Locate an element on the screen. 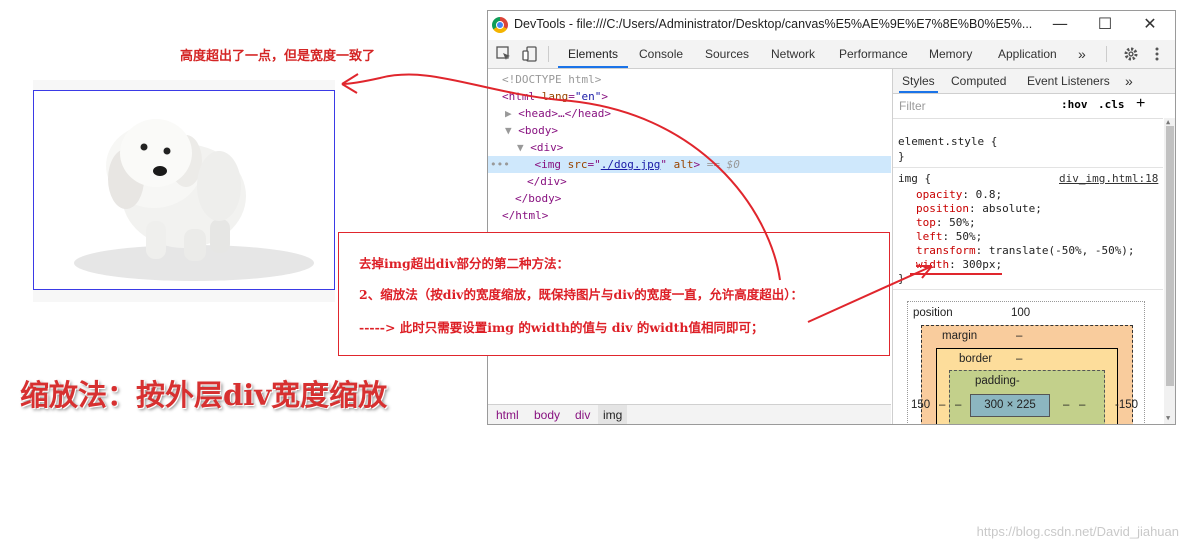 The height and width of the screenshot is (550, 1187). tab-computed: Computed is located at coordinates (978, 81).